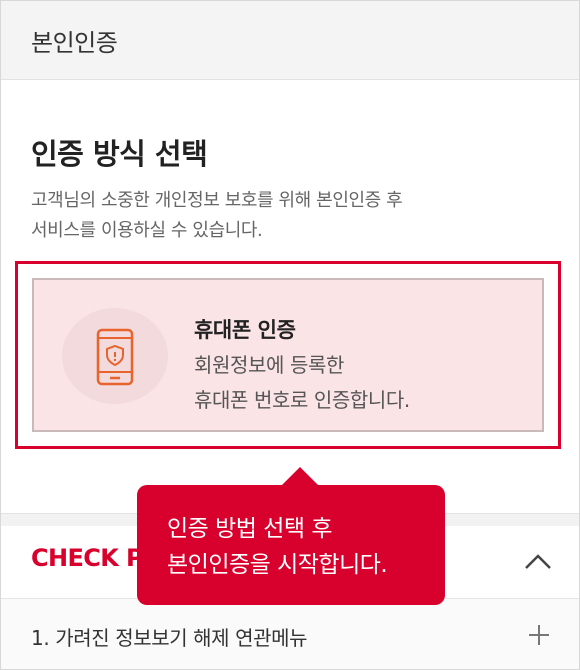 The height and width of the screenshot is (670, 580). What do you see at coordinates (217, 200) in the screenshot?
I see `description-line-1: 고객님의 소중한 개인정보 보호를 위해 본인인증 후` at bounding box center [217, 200].